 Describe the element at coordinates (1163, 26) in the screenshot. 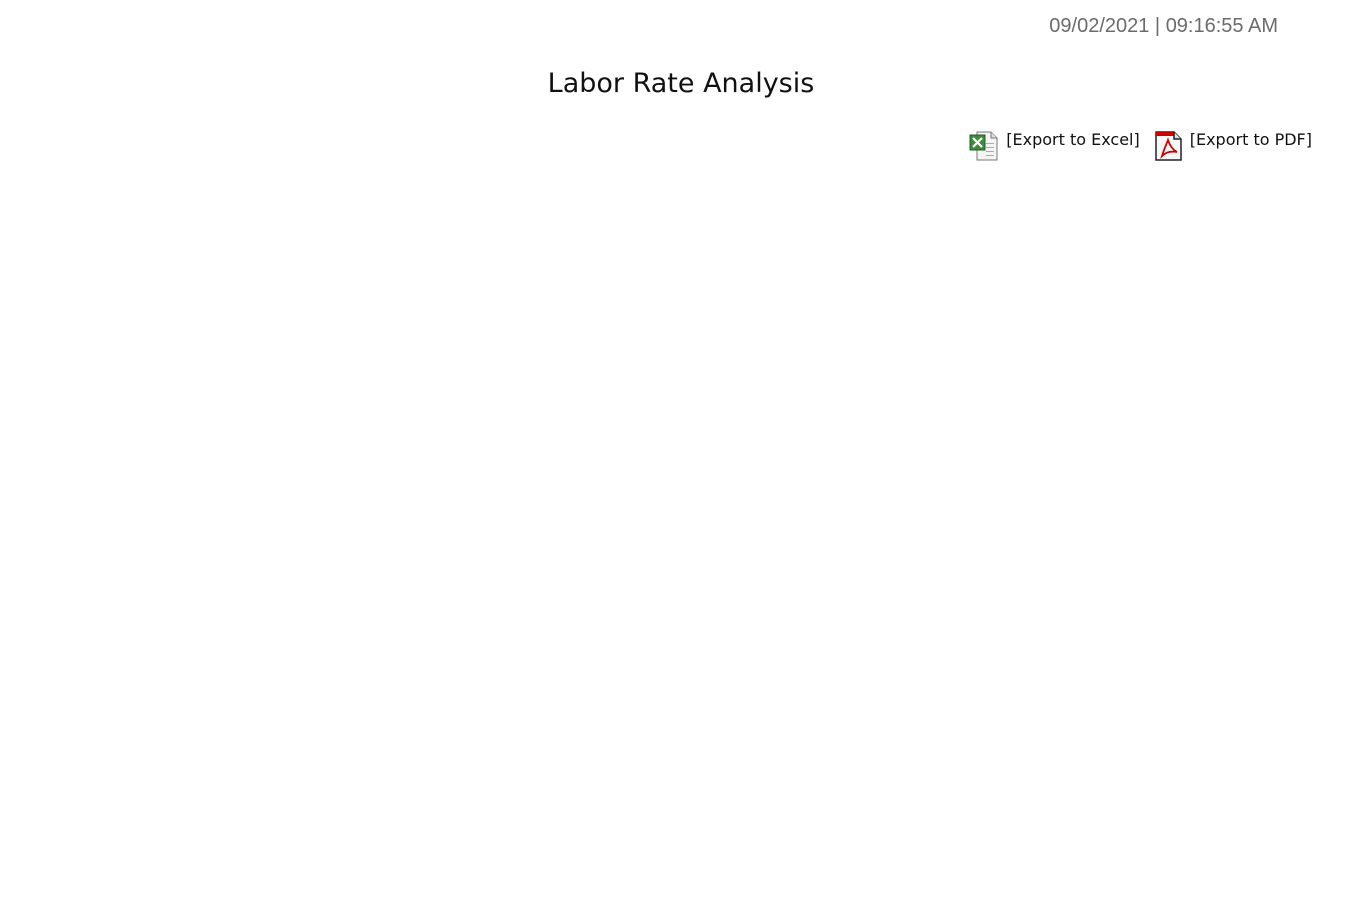

I see `report-timestamp: 09/02/2021 | 09:16:55 AM` at that location.